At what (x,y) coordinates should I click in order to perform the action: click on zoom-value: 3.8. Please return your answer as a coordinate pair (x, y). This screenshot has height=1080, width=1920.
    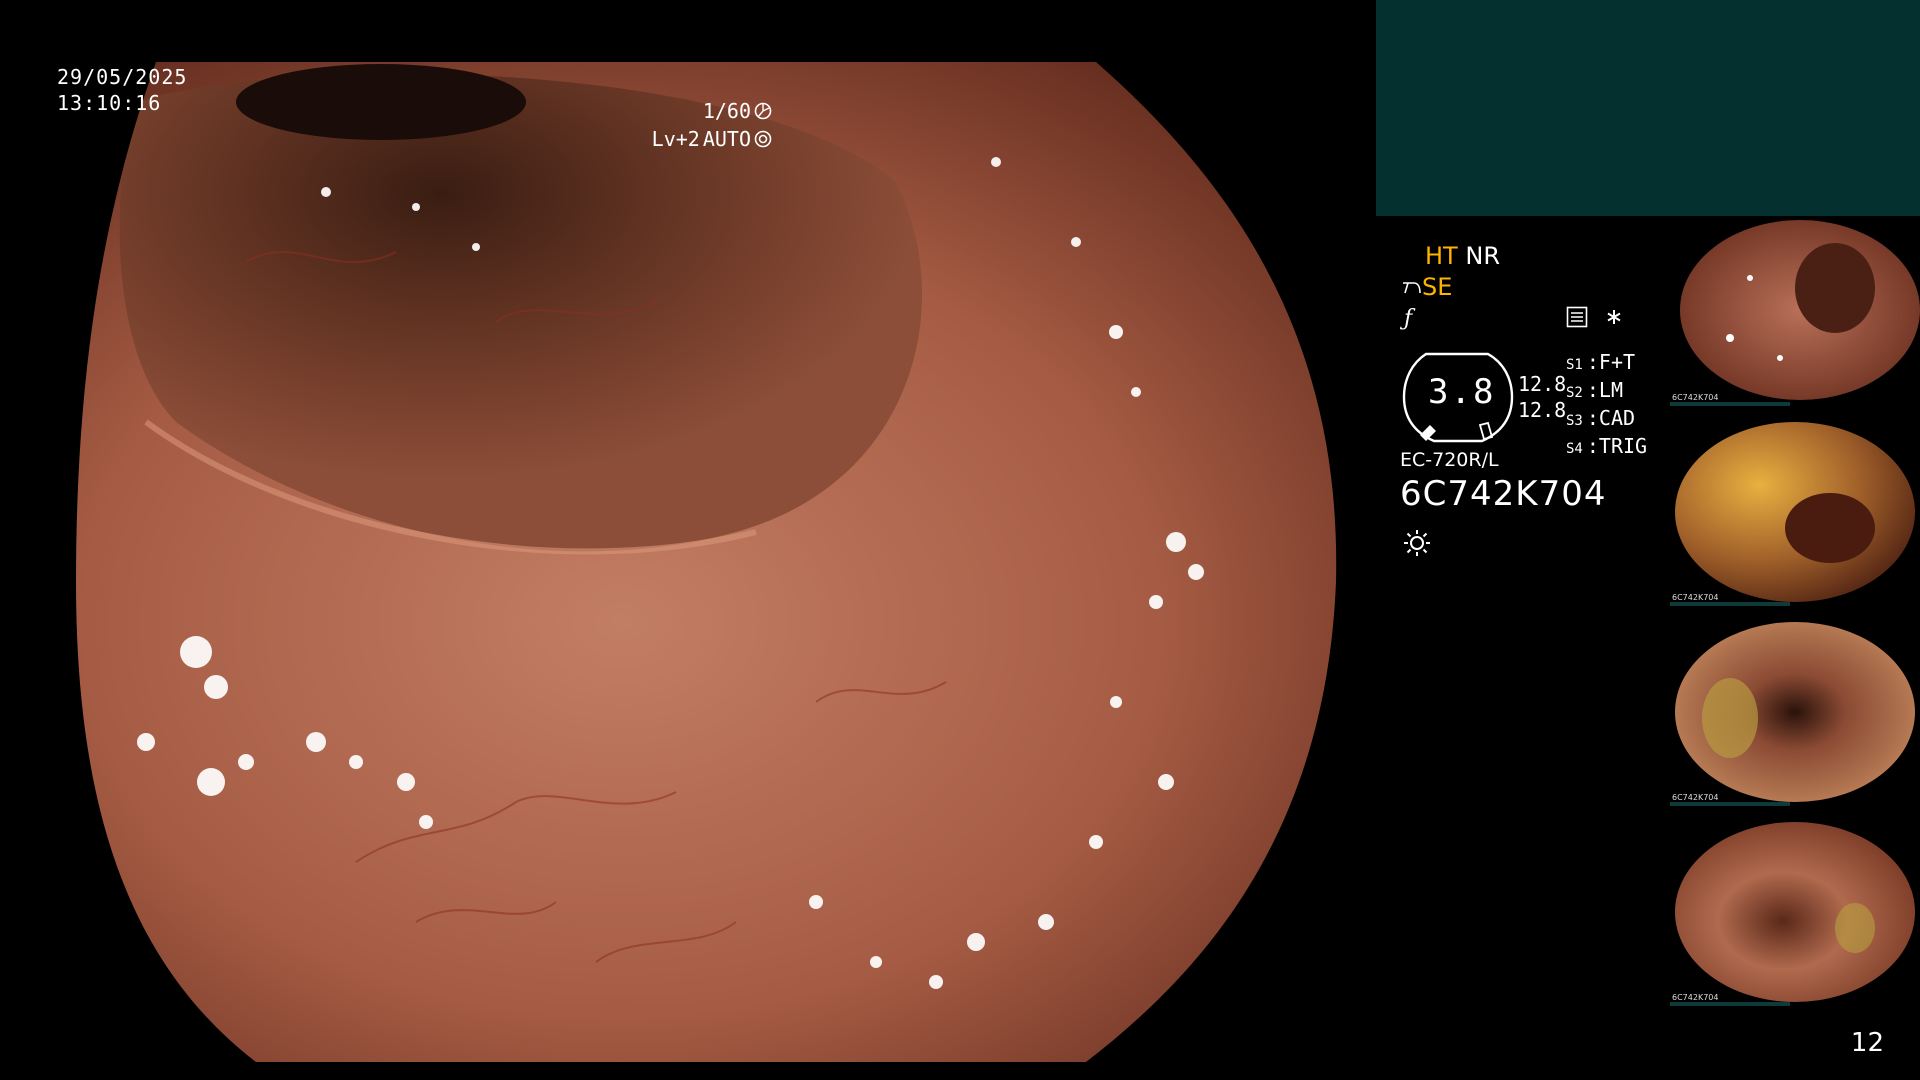
    Looking at the image, I should click on (1462, 392).